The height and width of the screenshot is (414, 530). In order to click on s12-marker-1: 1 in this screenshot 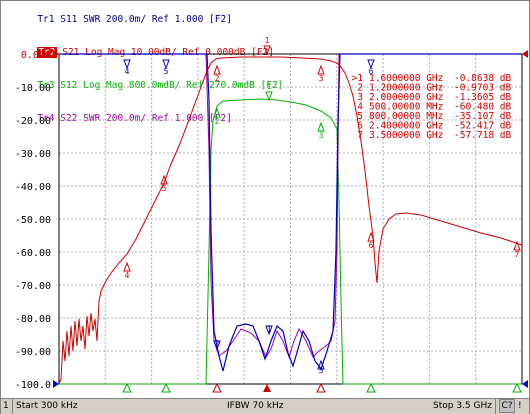, I will do `click(269, 92)`.